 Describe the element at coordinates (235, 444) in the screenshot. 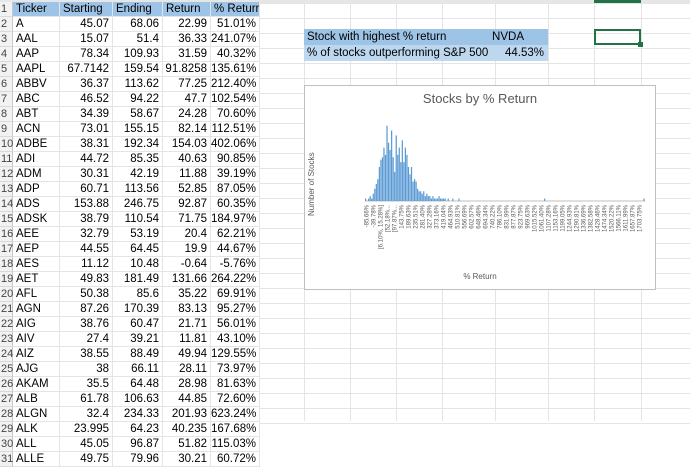

I see `table-cell: 115.03%` at that location.